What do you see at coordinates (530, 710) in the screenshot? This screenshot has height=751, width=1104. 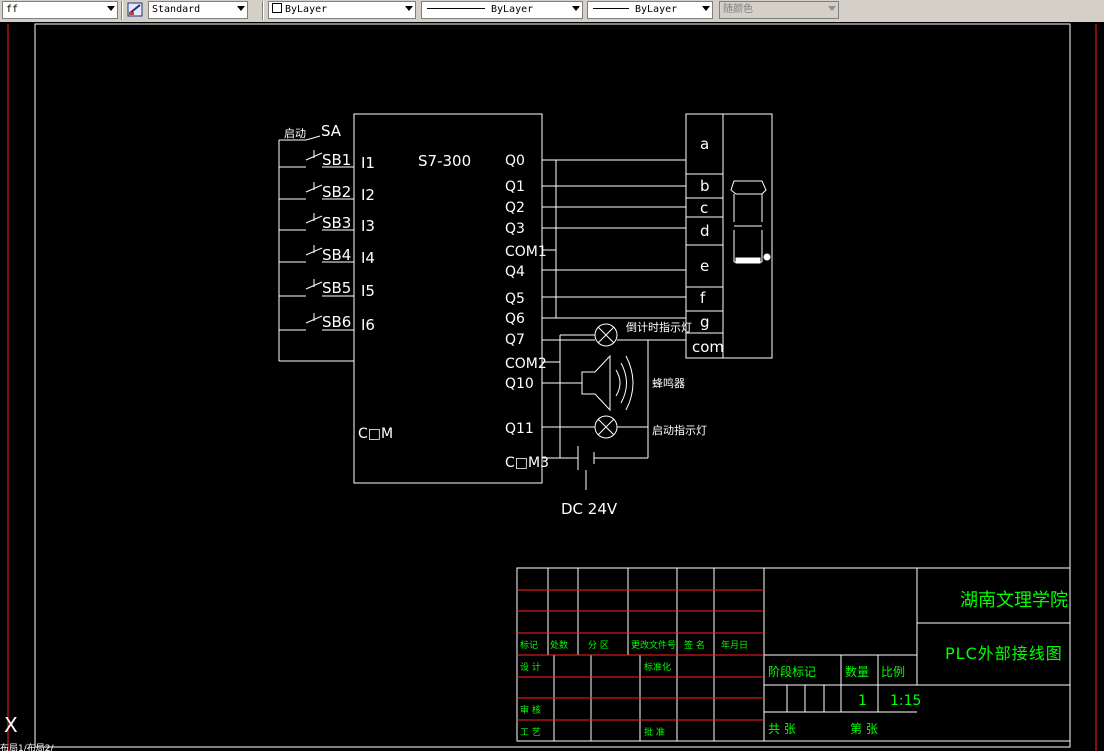 I see `review-label: 审 核` at bounding box center [530, 710].